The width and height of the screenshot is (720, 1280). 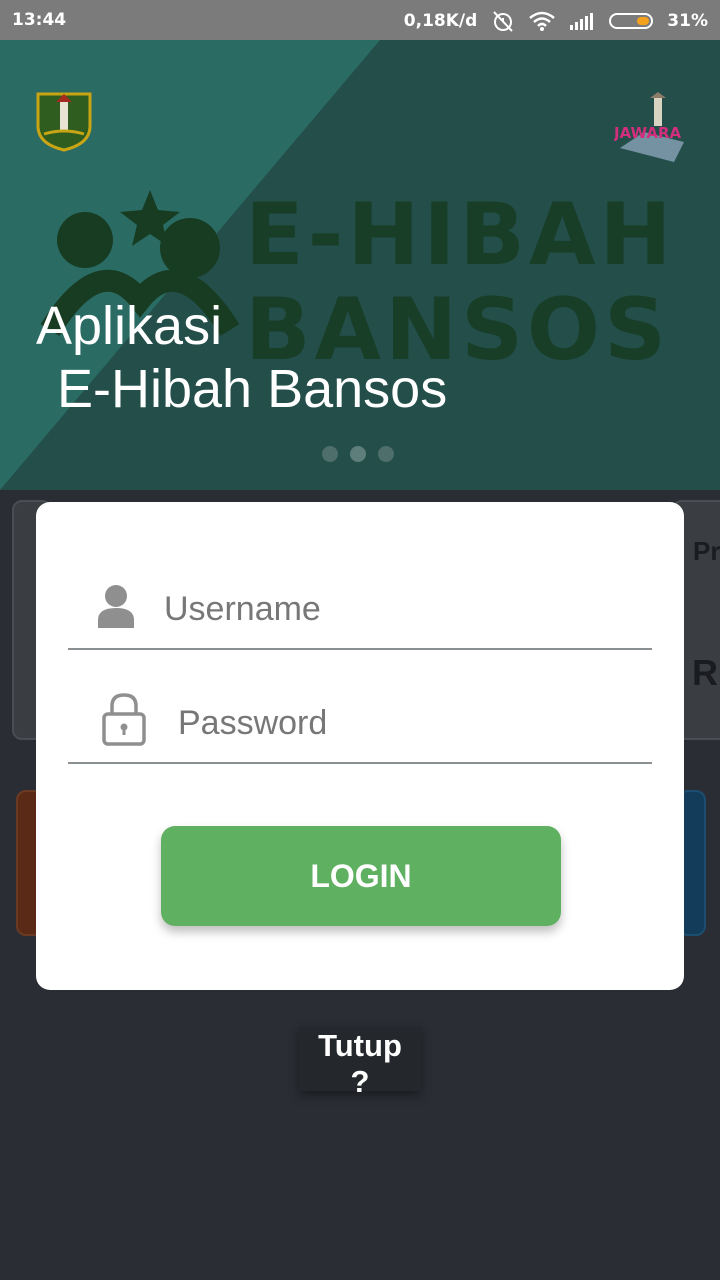 I want to click on banner-title-line2: E-Hibah Bansos, so click(x=252, y=389).